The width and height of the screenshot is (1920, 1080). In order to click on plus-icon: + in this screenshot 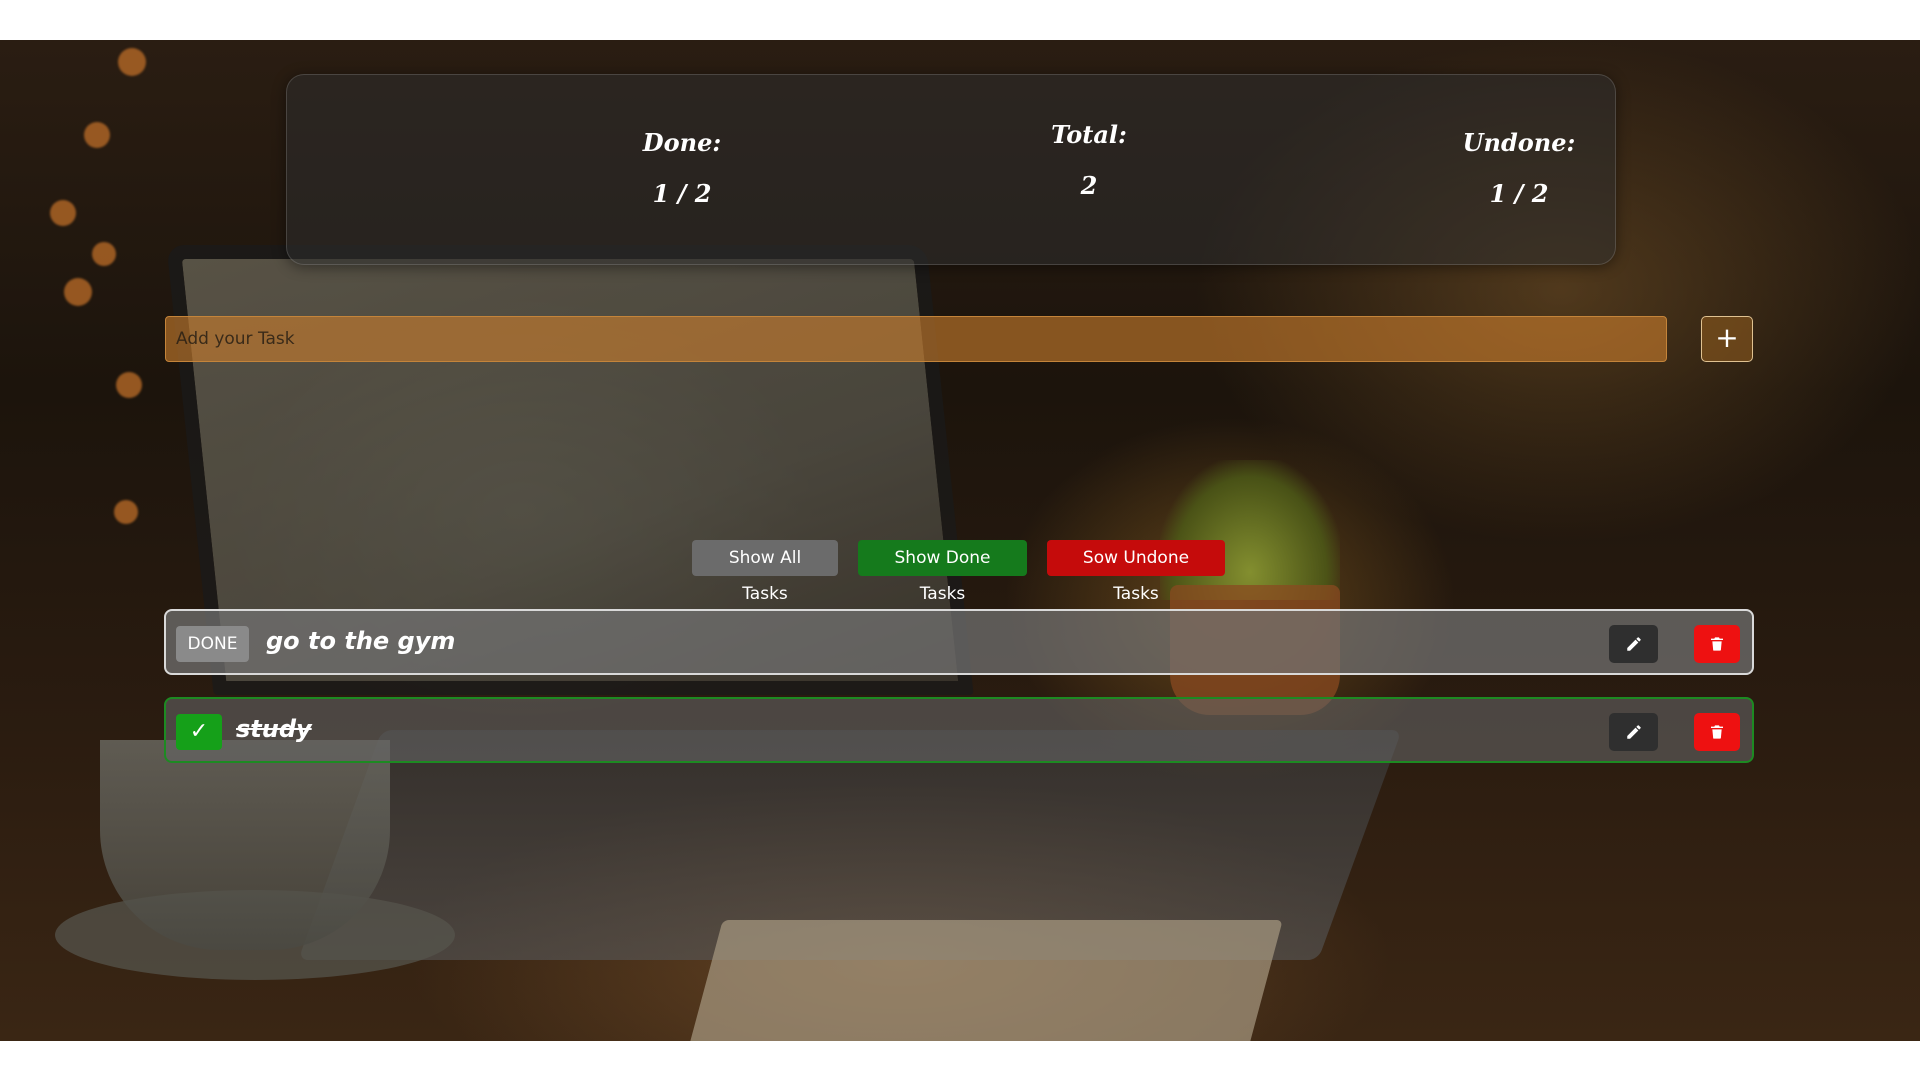, I will do `click(1727, 337)`.